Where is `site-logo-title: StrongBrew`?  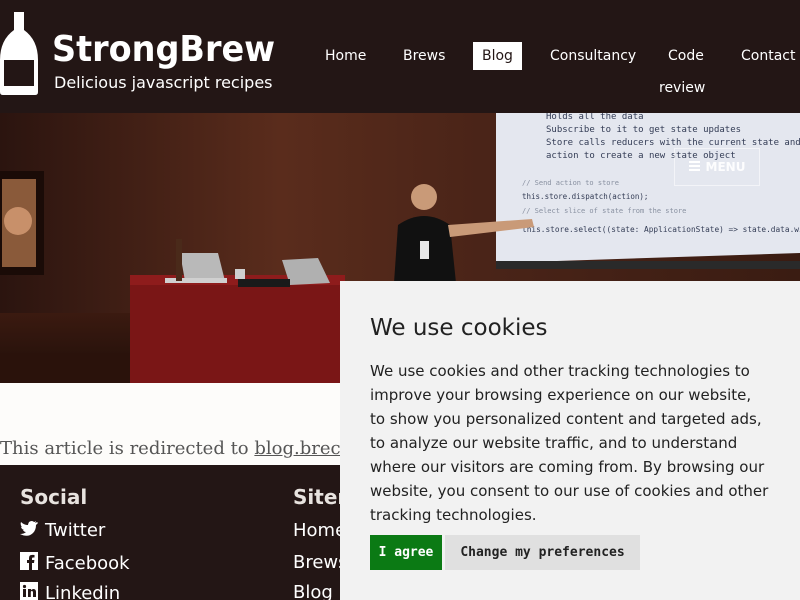 site-logo-title: StrongBrew is located at coordinates (163, 50).